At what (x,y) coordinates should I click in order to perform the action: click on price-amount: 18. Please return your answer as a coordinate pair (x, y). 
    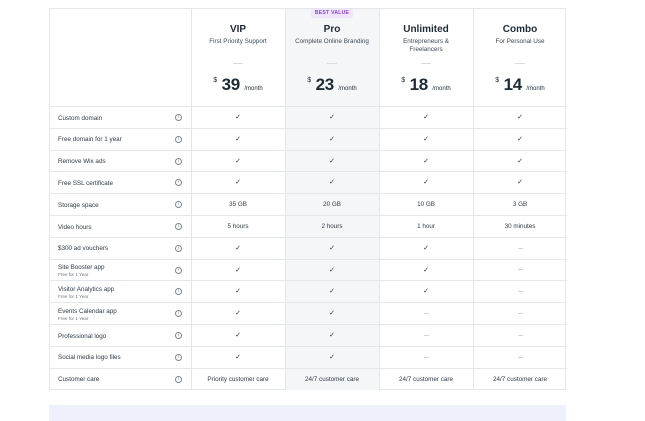
    Looking at the image, I should click on (419, 84).